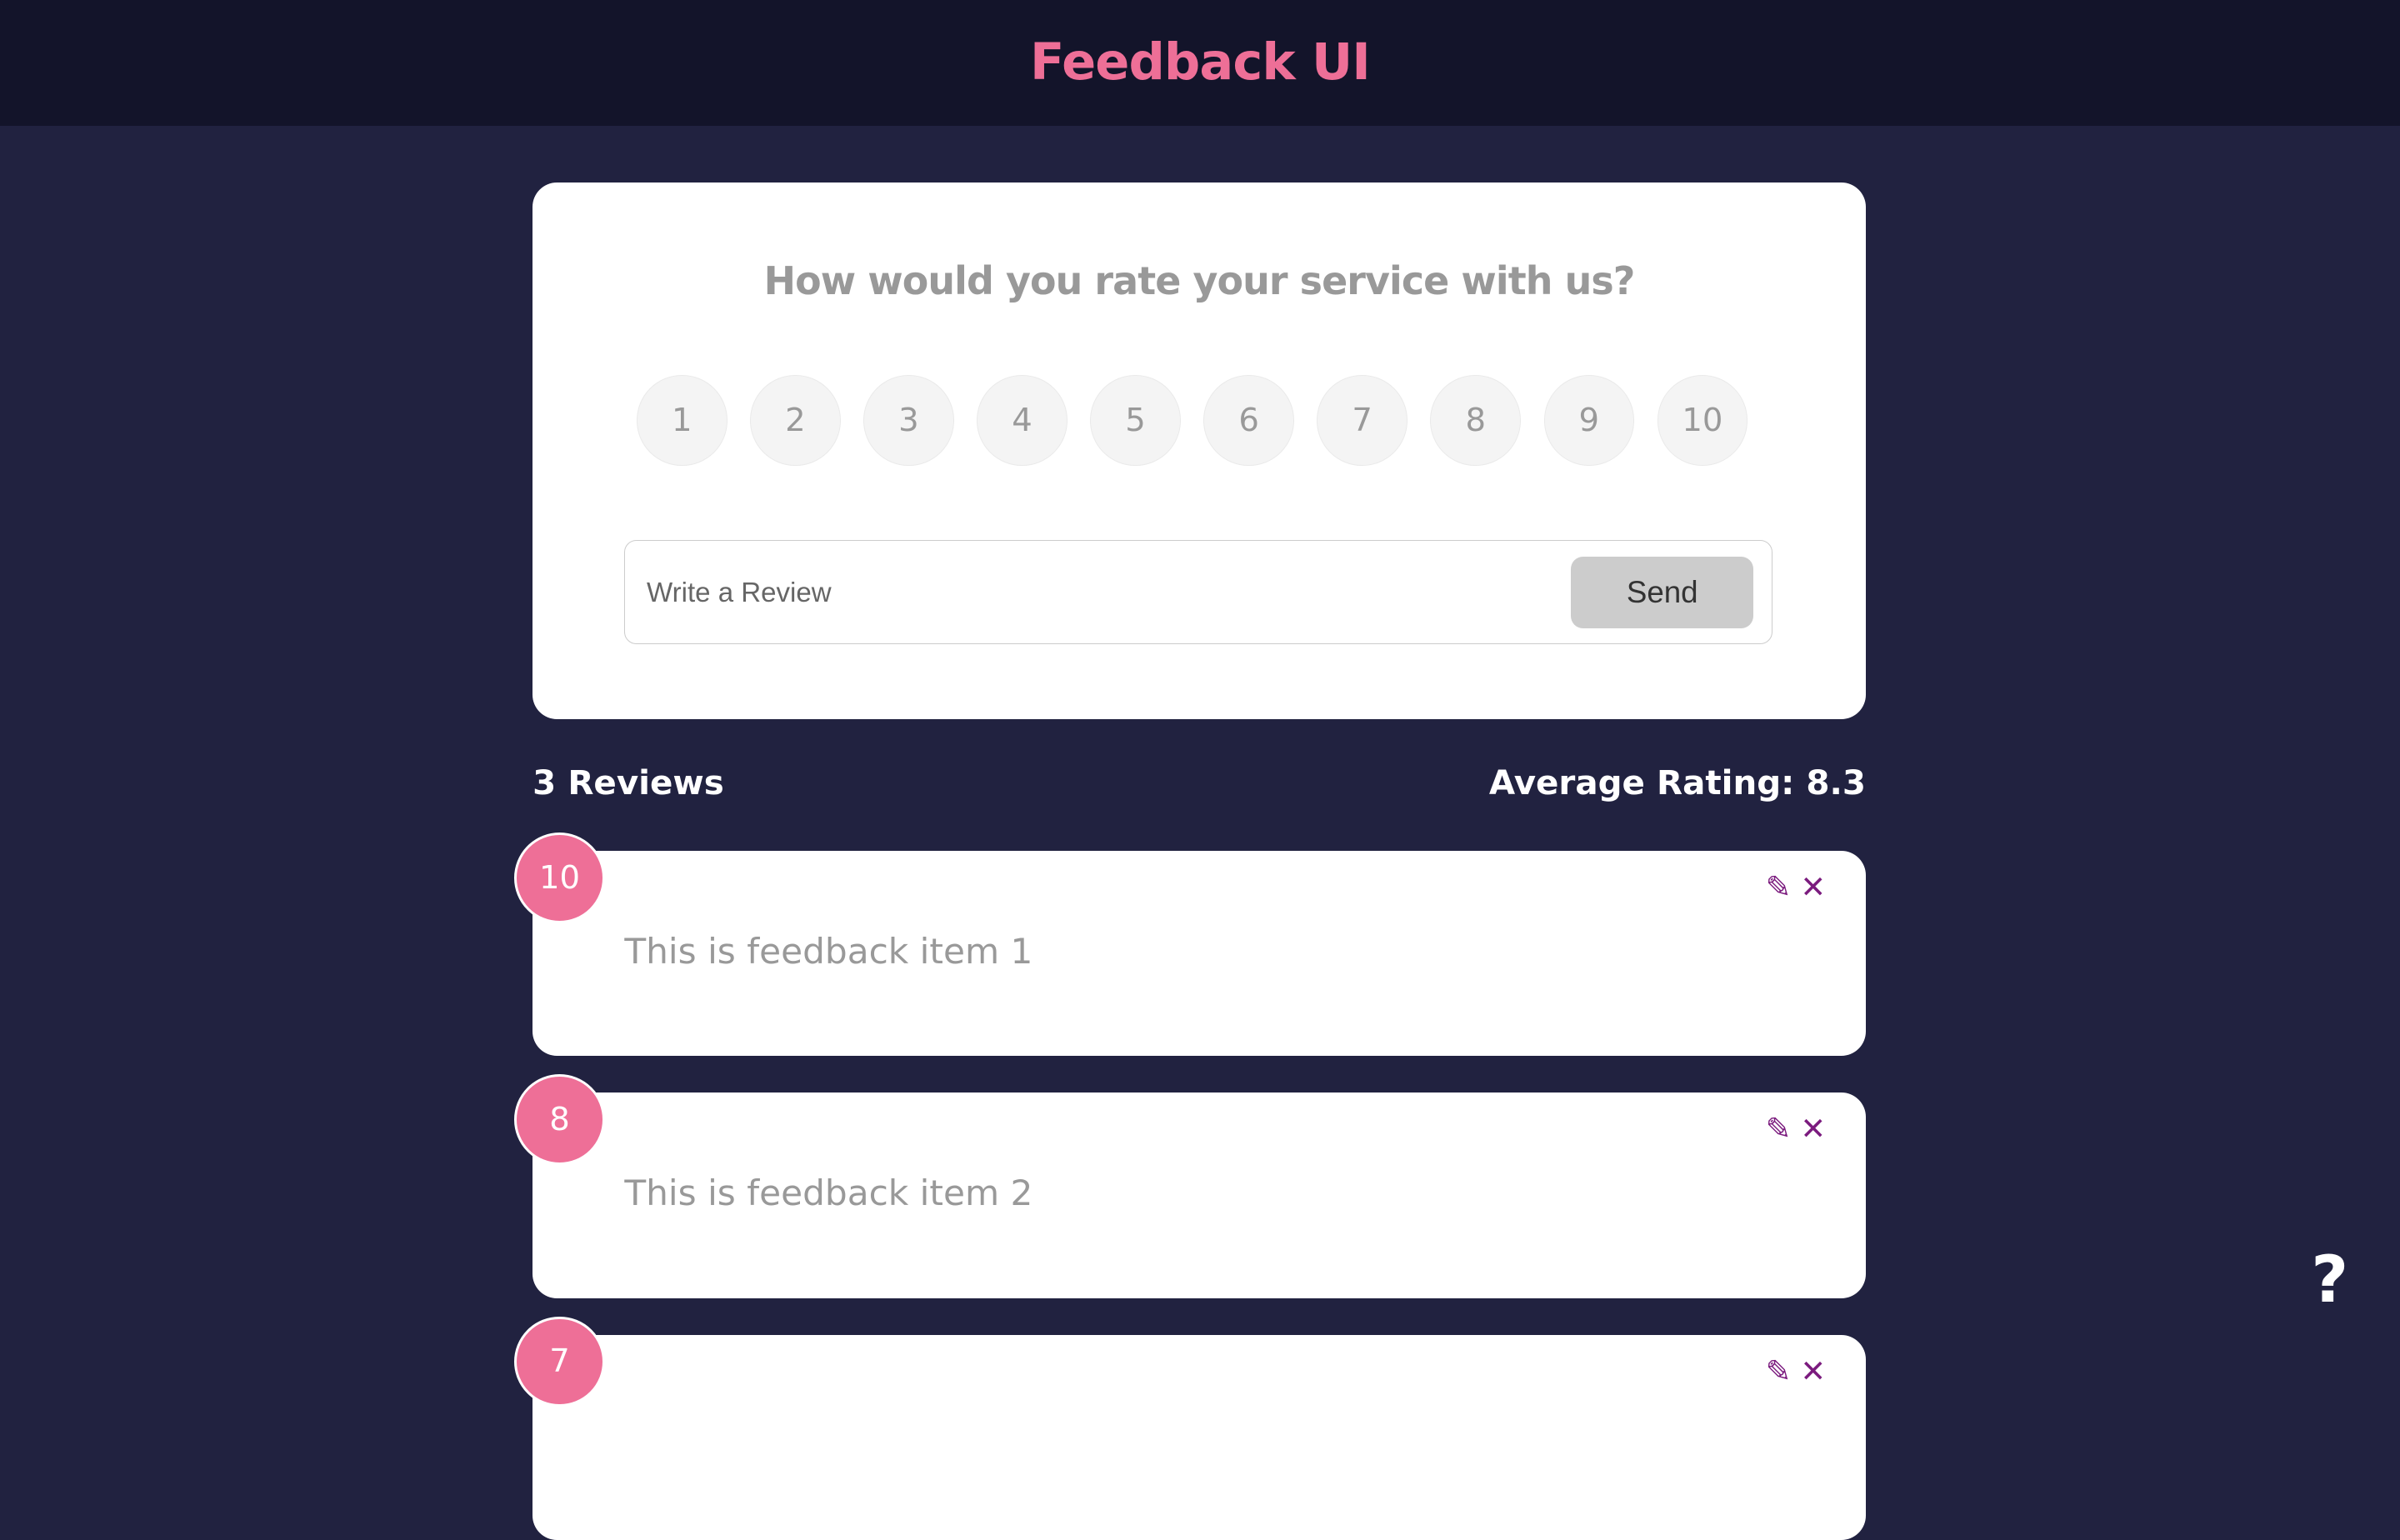 This screenshot has height=1540, width=2400. What do you see at coordinates (1362, 420) in the screenshot?
I see `rating-option-7: 7` at bounding box center [1362, 420].